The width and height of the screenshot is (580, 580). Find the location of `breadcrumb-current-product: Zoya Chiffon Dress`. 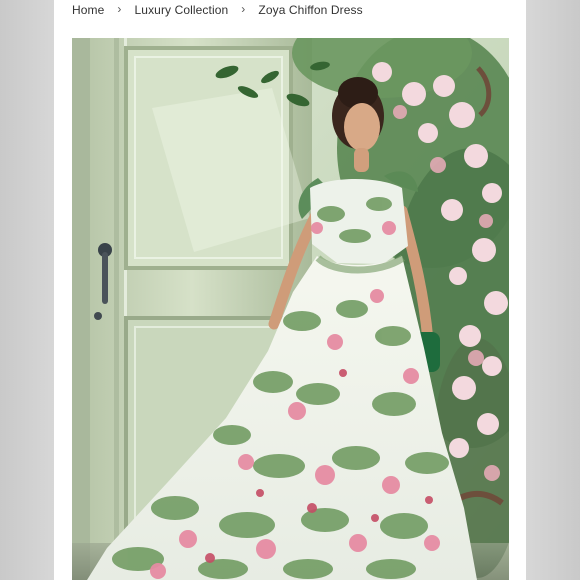

breadcrumb-current-product: Zoya Chiffon Dress is located at coordinates (310, 10).